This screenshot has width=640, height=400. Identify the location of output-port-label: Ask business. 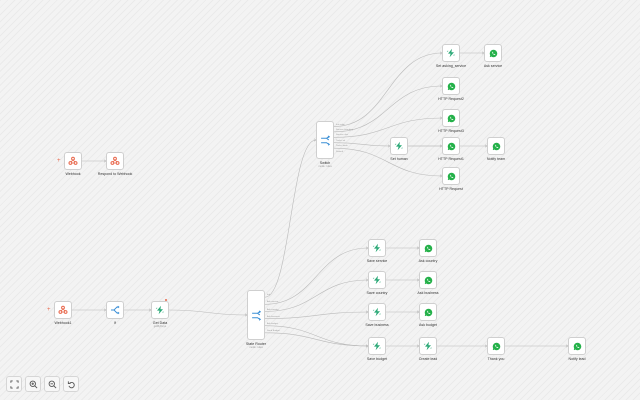
(273, 316).